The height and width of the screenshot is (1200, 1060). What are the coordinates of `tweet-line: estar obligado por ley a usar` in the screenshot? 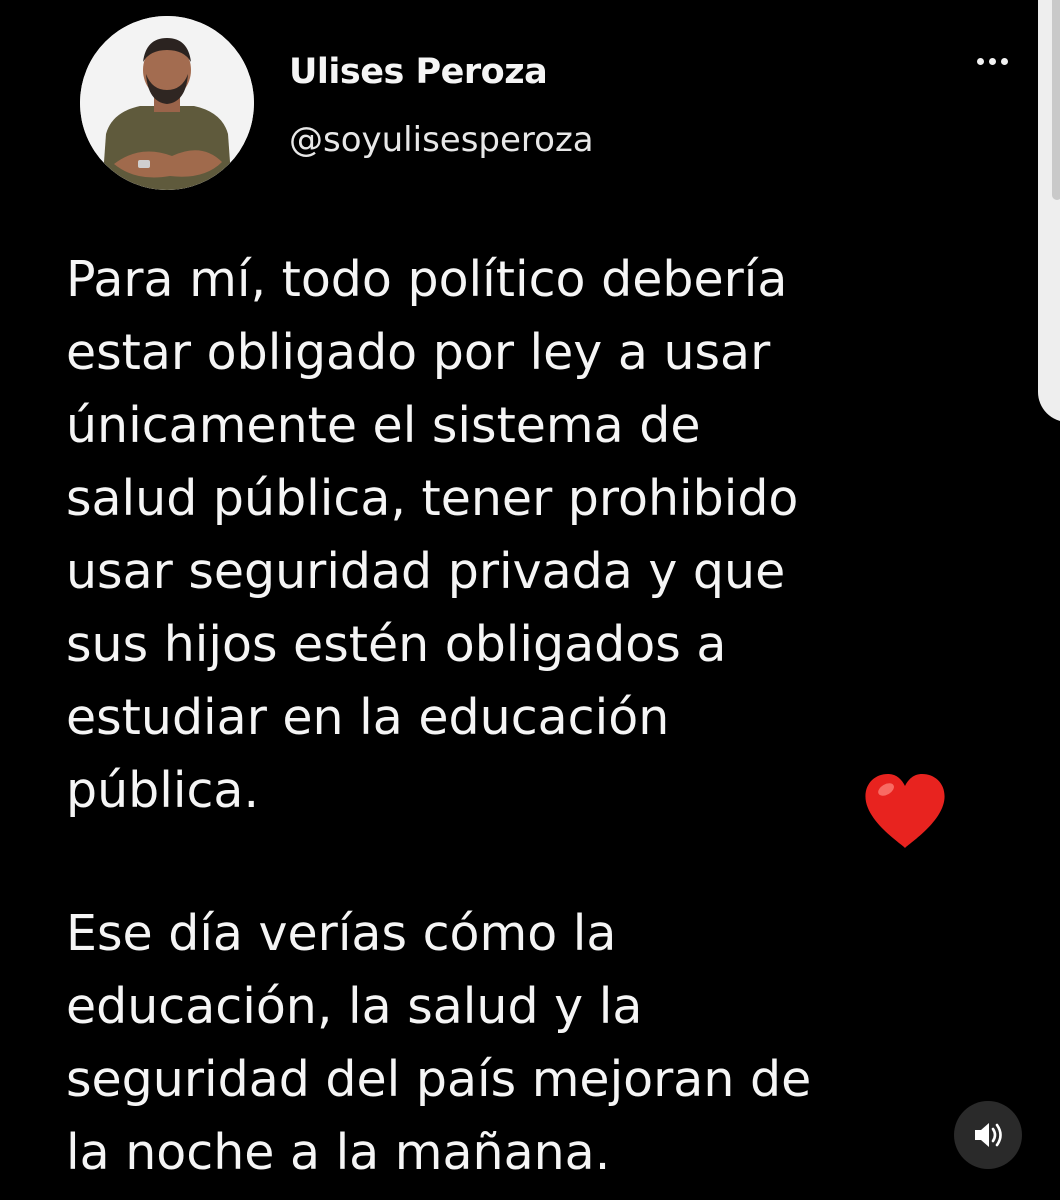 It's located at (418, 352).